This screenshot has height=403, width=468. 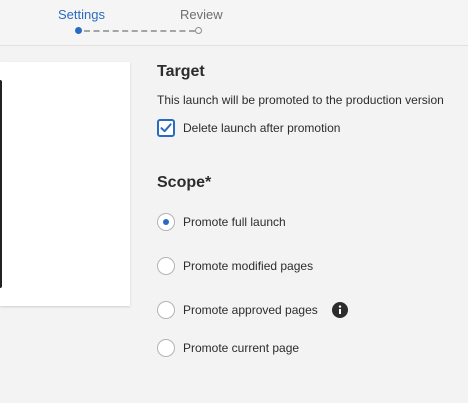 I want to click on step-settings-indicator, so click(x=78, y=30).